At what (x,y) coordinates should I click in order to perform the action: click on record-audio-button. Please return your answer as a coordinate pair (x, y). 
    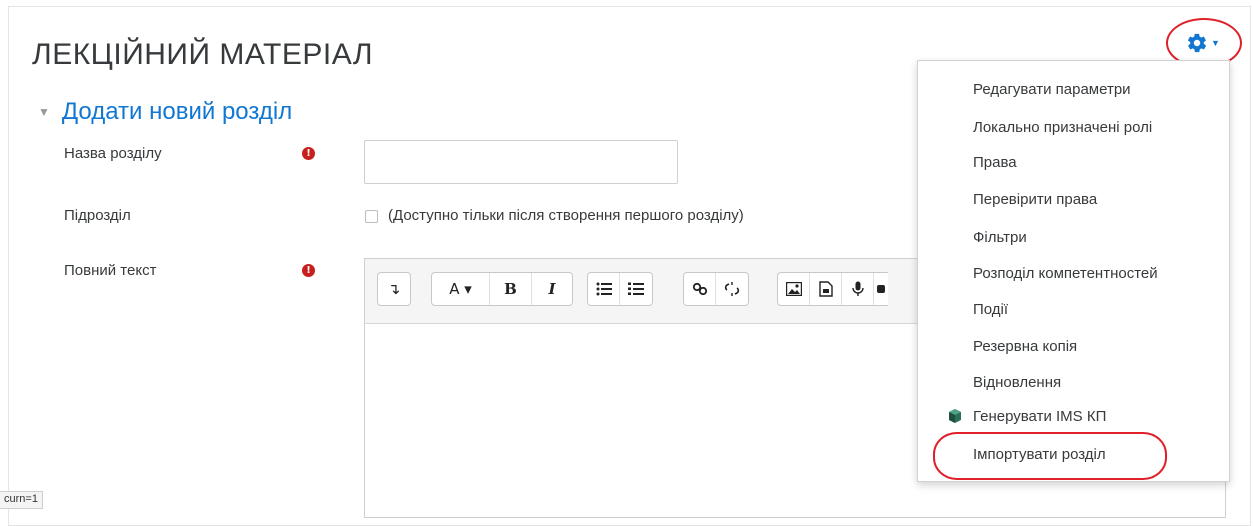
    Looking at the image, I should click on (858, 289).